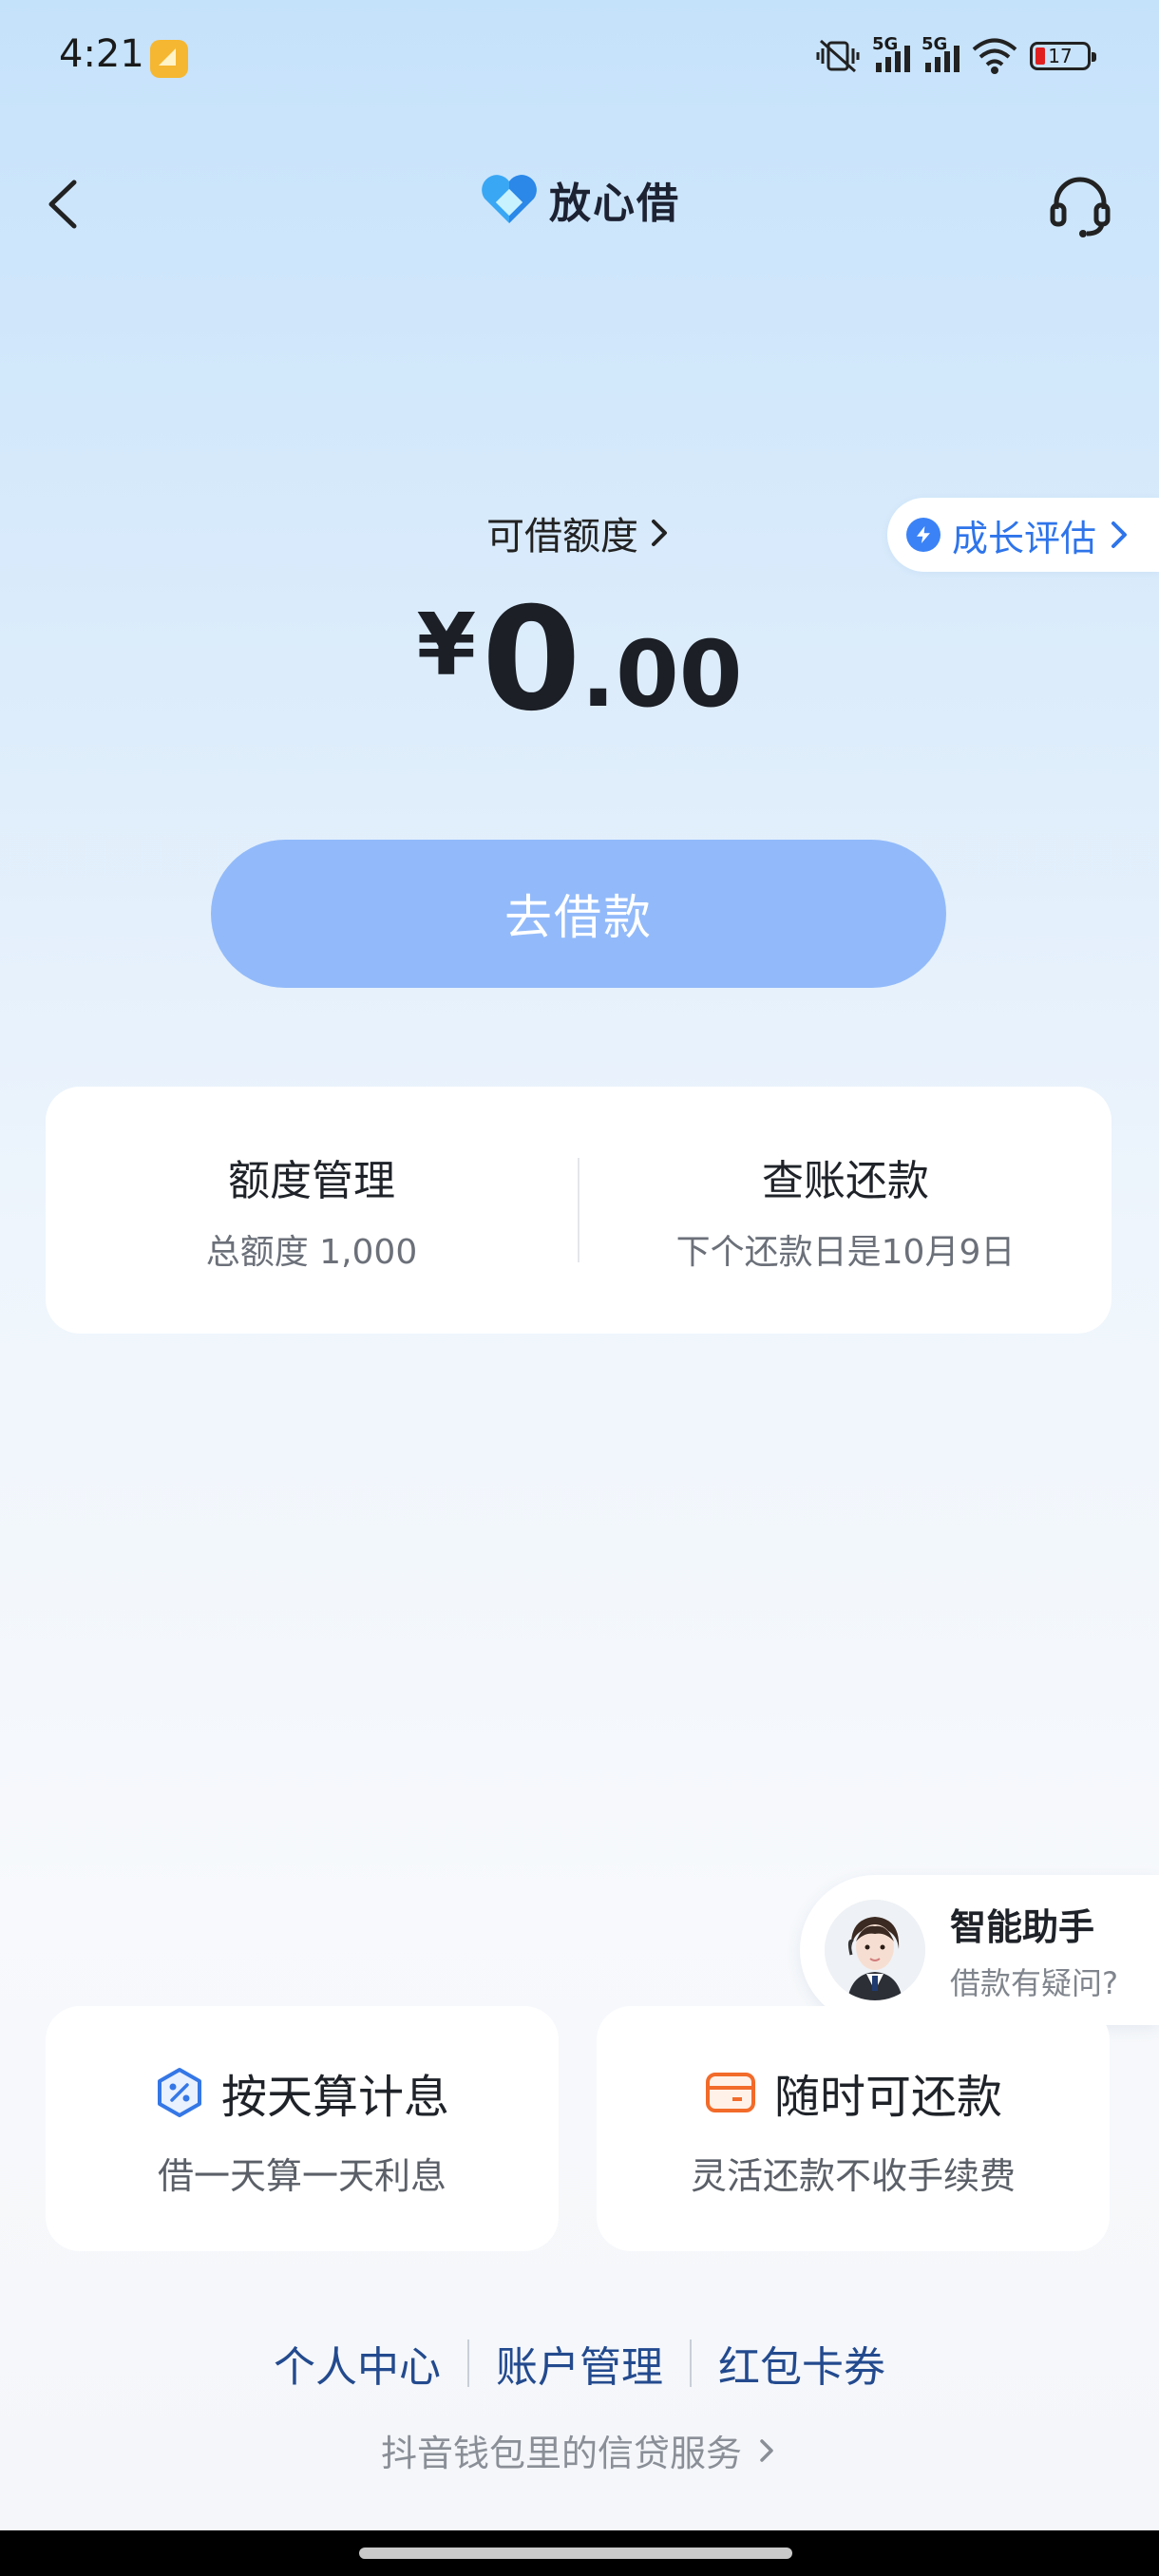 This screenshot has width=1159, height=2576. Describe the element at coordinates (578, 914) in the screenshot. I see `borrow-button: 去借款` at that location.